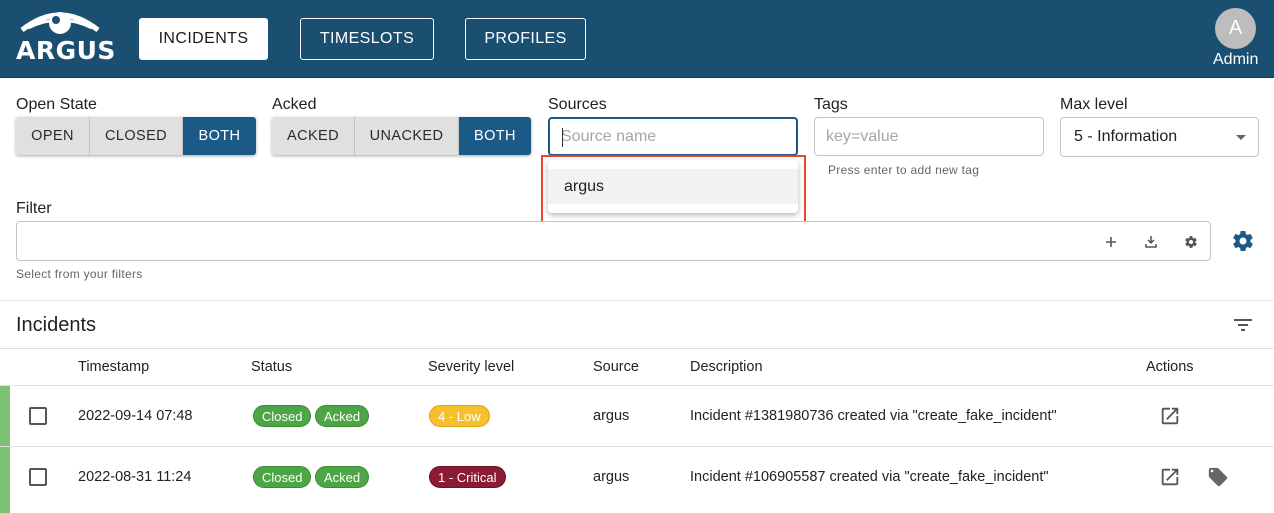 This screenshot has width=1274, height=513. I want to click on open-state-closed-button: CLOSED, so click(136, 136).